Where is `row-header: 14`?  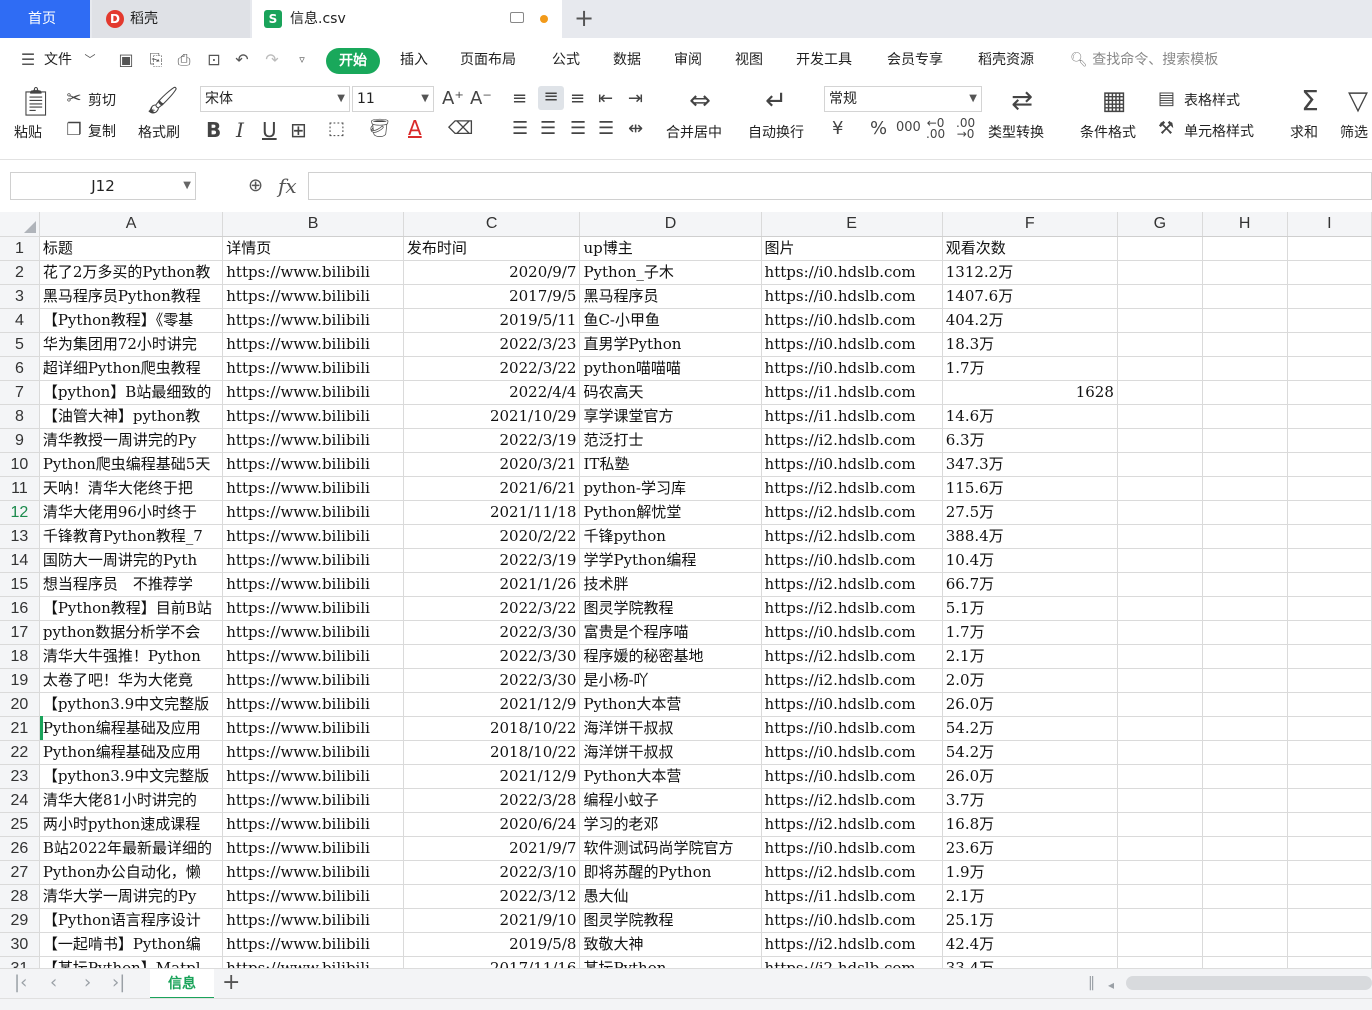 row-header: 14 is located at coordinates (20, 560).